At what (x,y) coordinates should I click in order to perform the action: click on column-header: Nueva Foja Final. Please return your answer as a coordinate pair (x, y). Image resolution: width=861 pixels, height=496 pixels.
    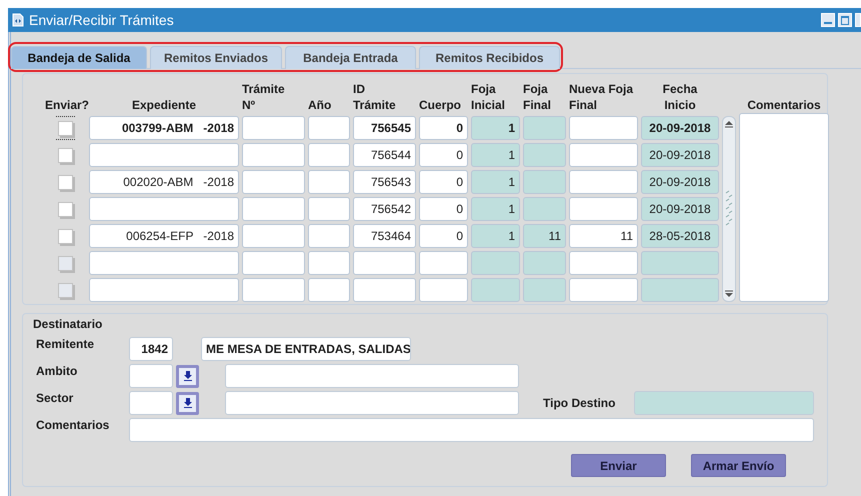
    Looking at the image, I should click on (601, 97).